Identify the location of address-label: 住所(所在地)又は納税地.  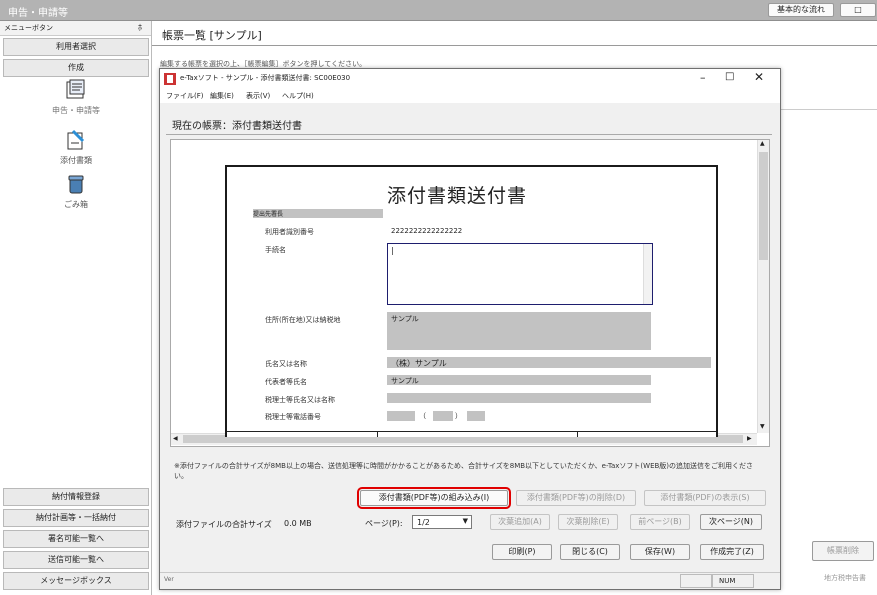
(303, 320).